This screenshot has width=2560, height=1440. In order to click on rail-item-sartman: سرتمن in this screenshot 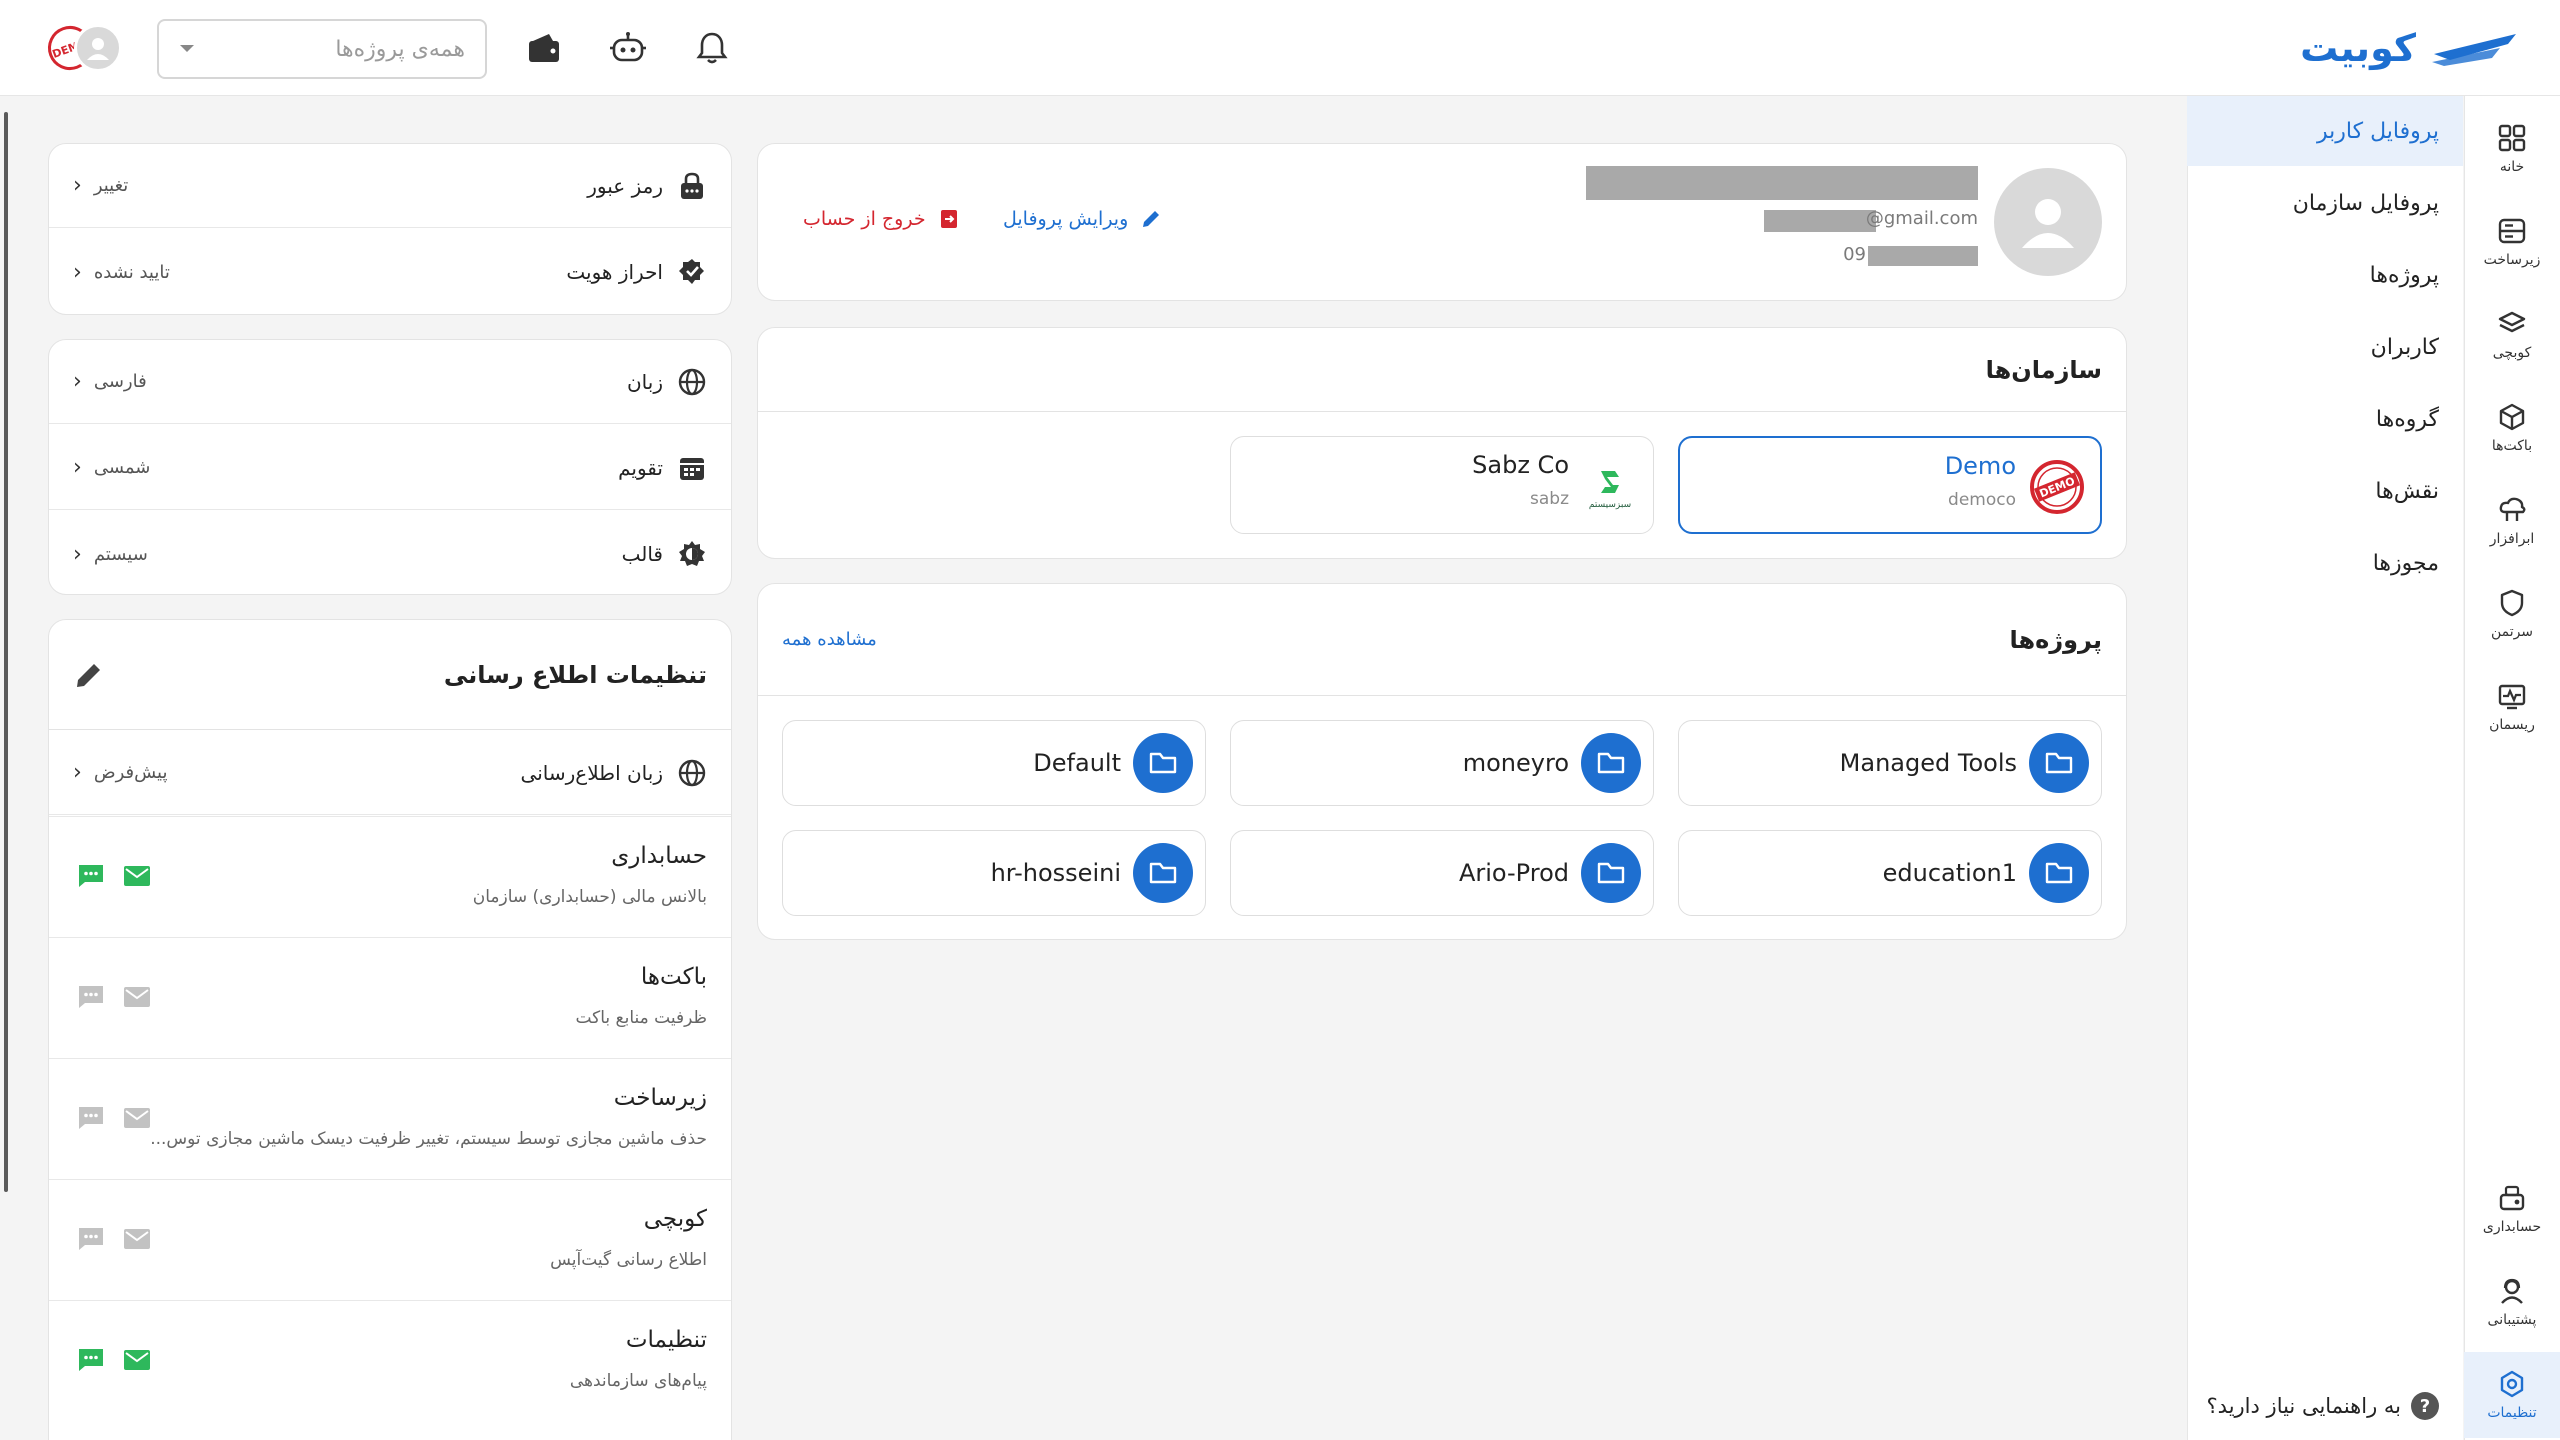, I will do `click(2512, 614)`.